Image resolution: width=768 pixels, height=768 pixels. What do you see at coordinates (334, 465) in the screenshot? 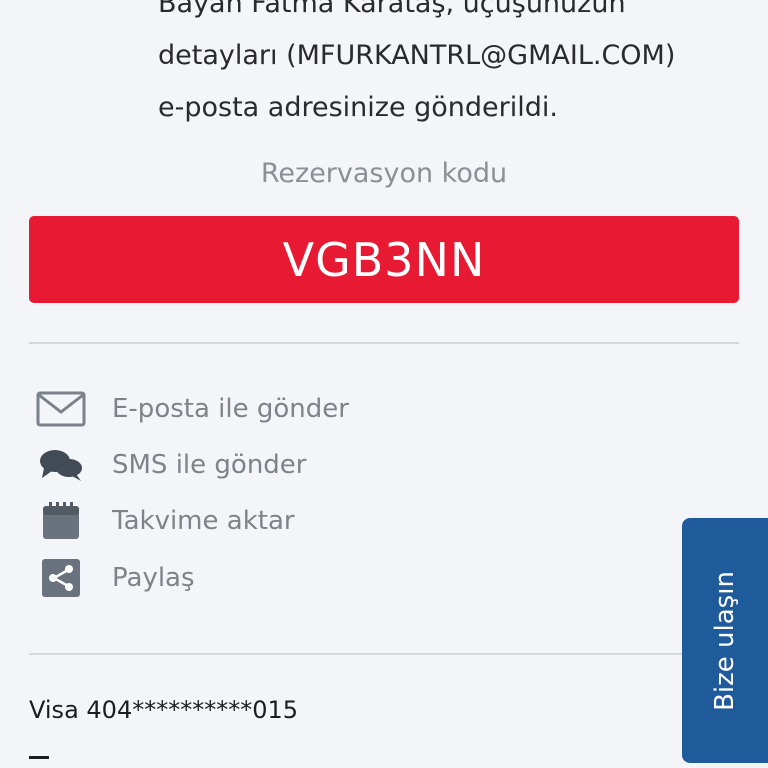
I see `send-sms-action: SMS ile gönder` at bounding box center [334, 465].